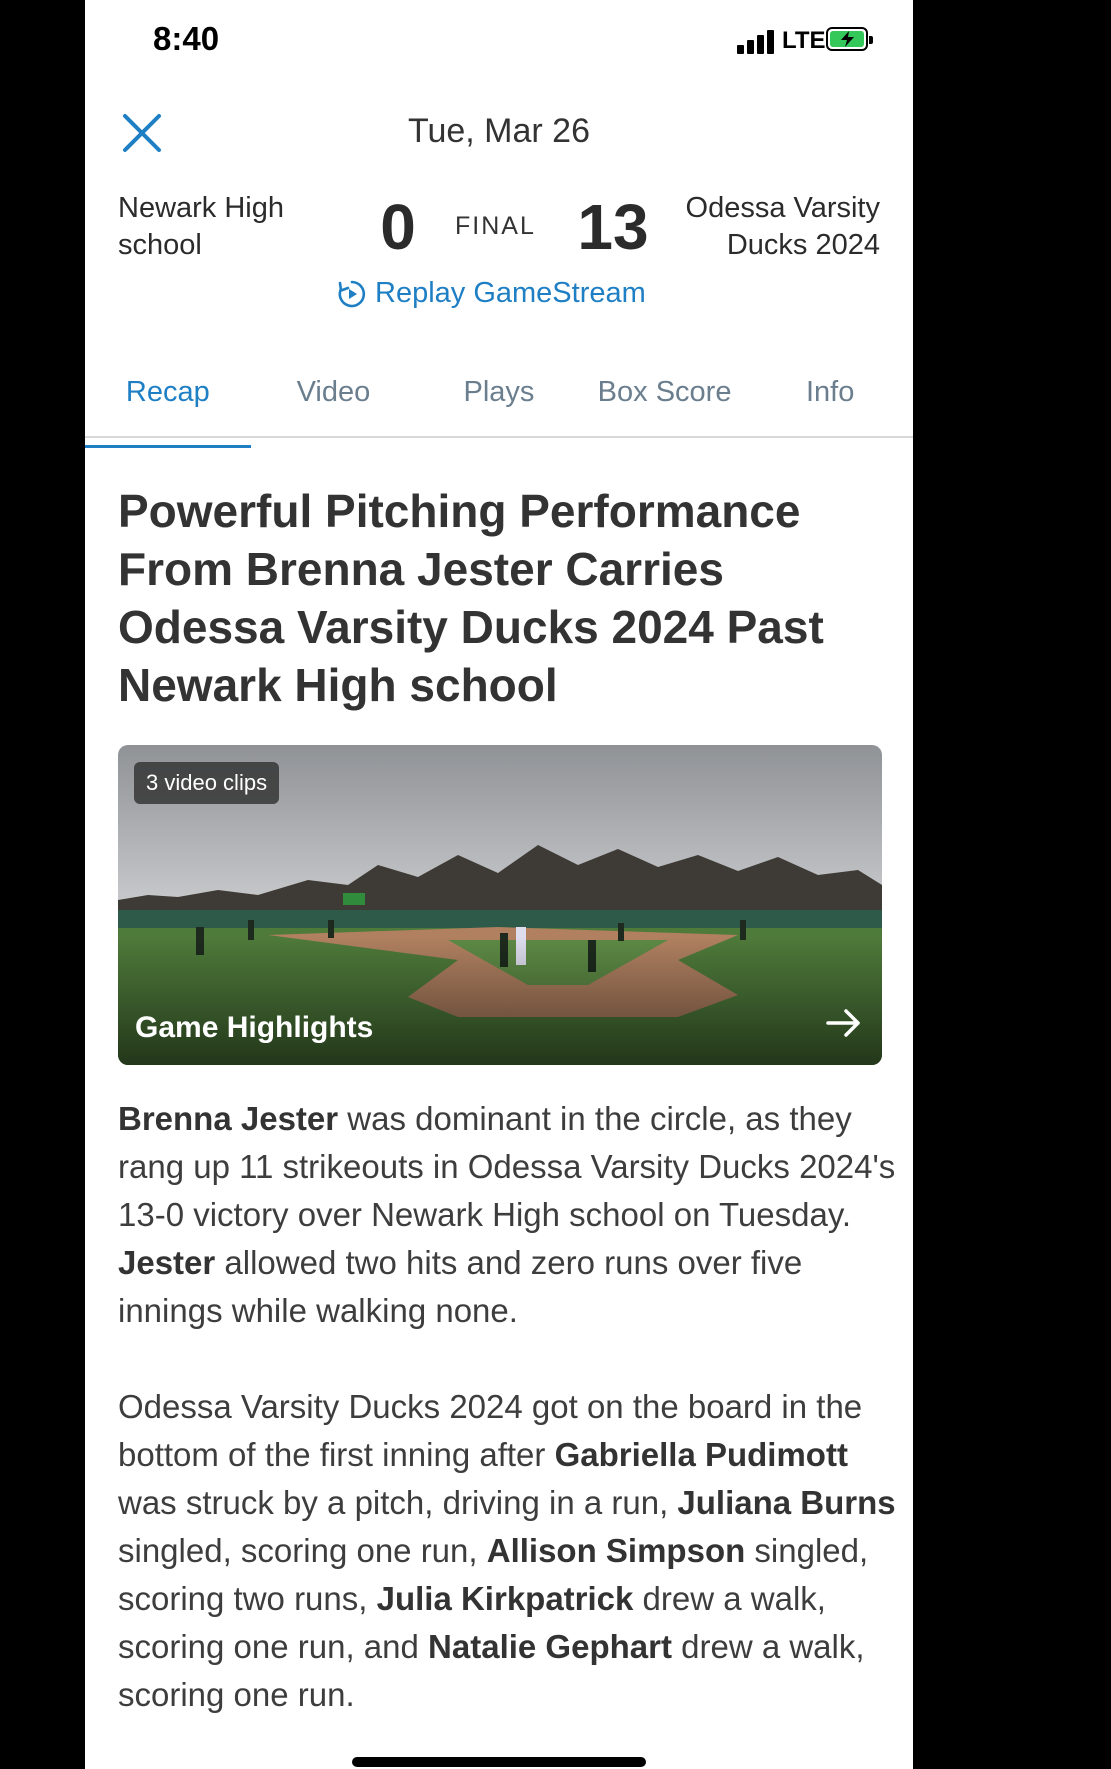 This screenshot has height=1769, width=1111. I want to click on player-name: Julia Kirkpatrick, so click(505, 1598).